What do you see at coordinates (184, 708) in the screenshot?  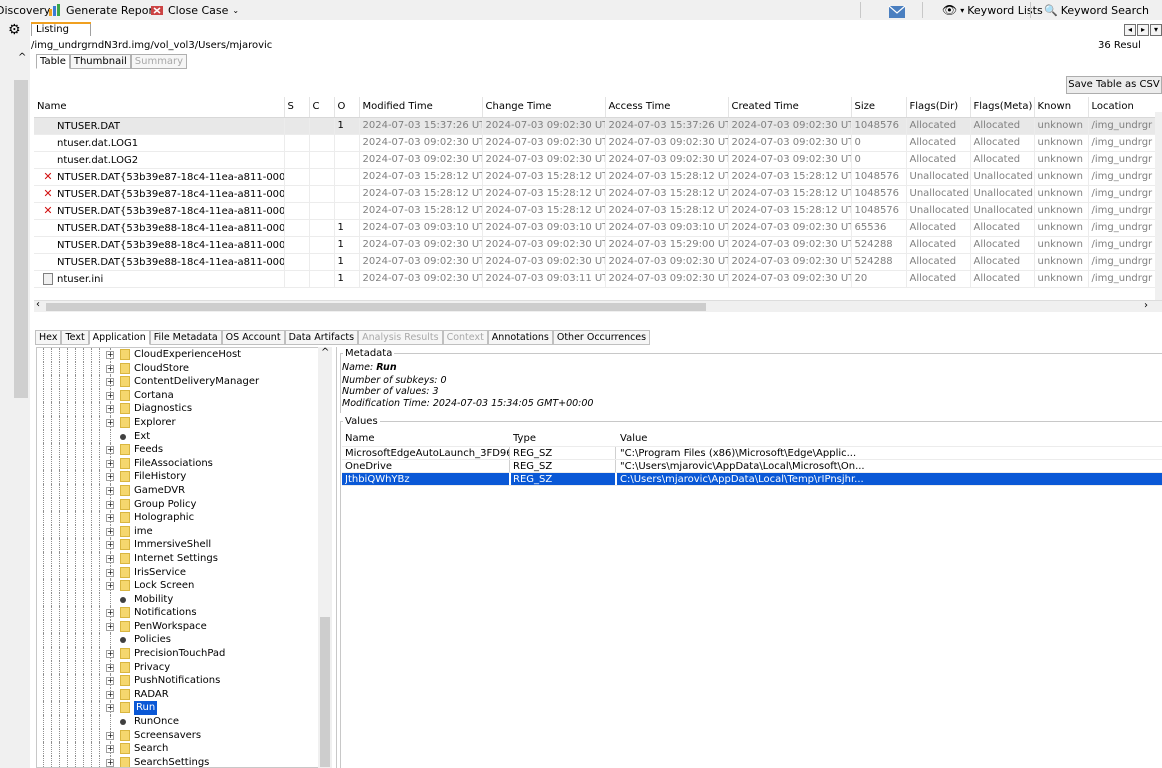 I see `tree-item: + Run` at bounding box center [184, 708].